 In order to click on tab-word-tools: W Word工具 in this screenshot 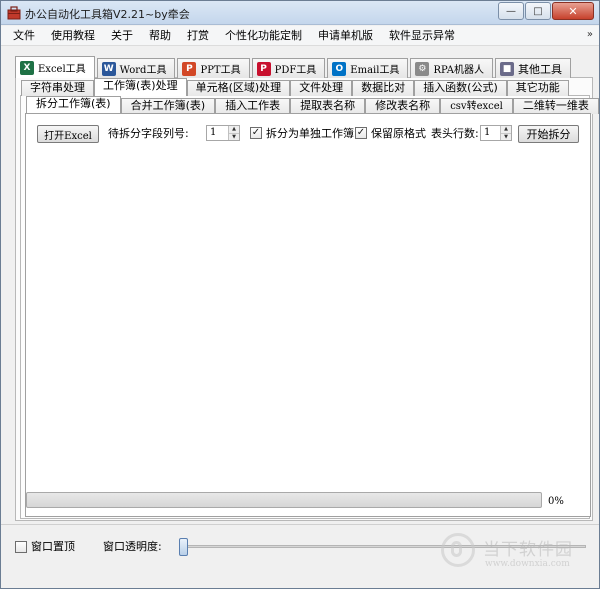, I will do `click(136, 68)`.